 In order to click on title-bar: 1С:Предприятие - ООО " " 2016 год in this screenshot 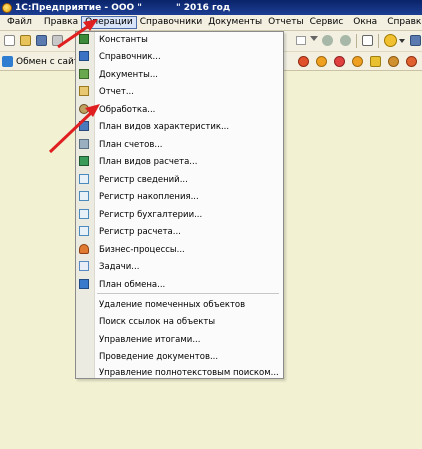, I will do `click(211, 7)`.